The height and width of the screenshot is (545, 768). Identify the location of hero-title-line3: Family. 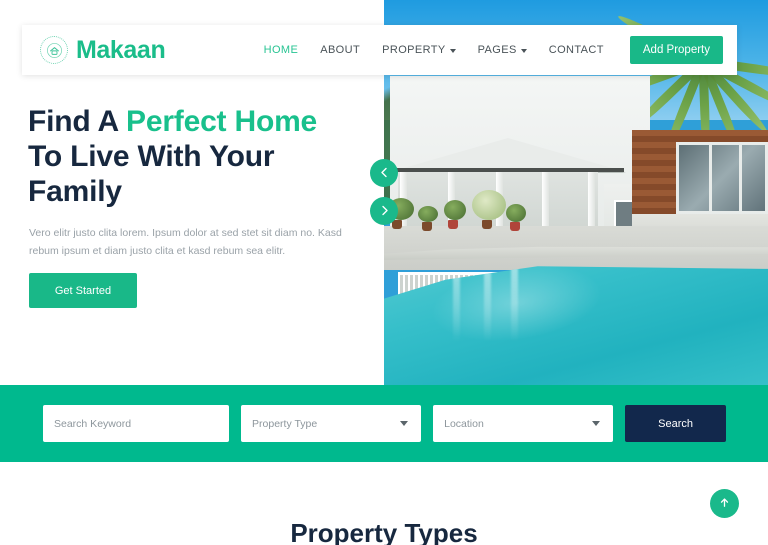
(75, 192).